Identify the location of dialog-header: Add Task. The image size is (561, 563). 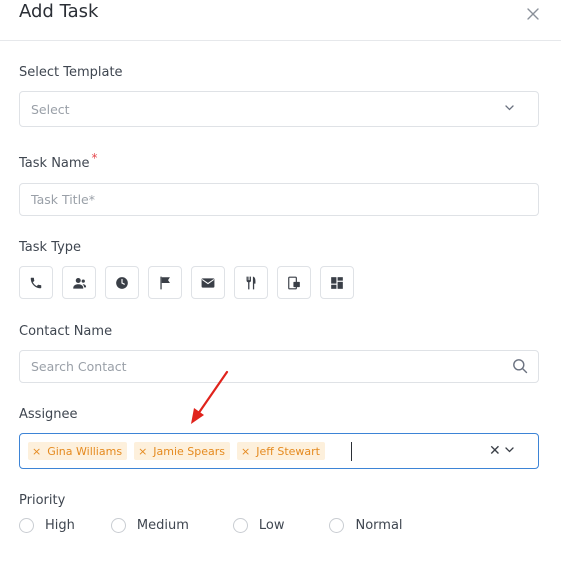
(280, 20).